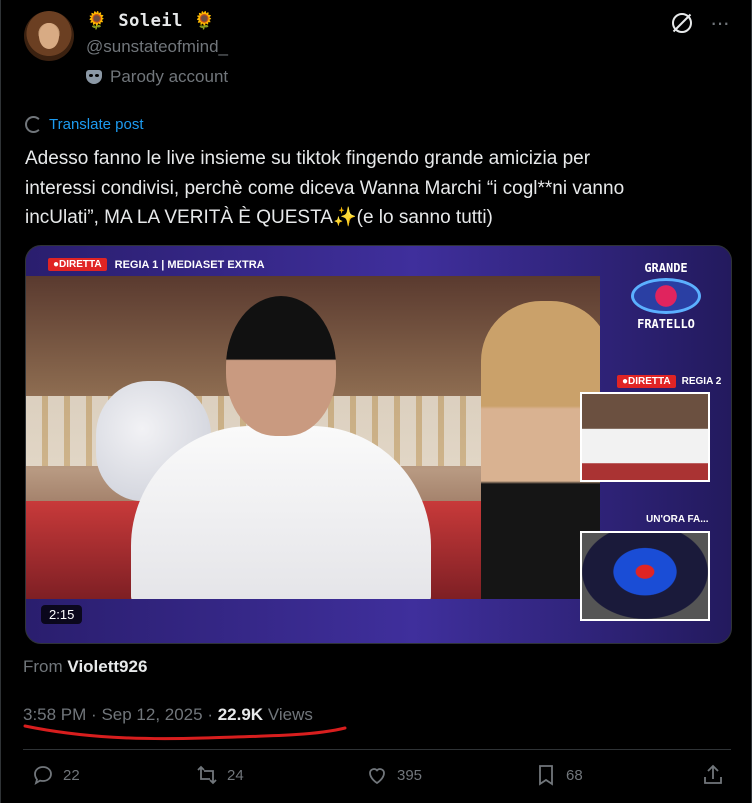 This screenshot has height=803, width=752. I want to click on repost-count: 24, so click(235, 775).